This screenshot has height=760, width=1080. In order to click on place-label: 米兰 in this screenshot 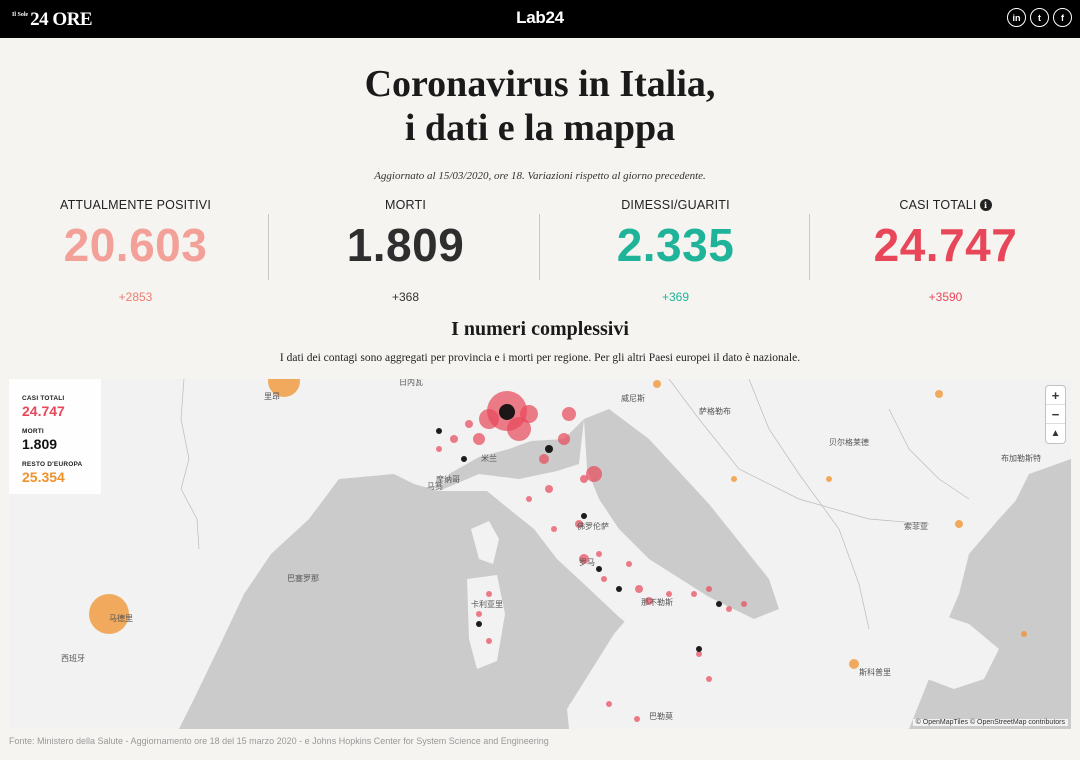, I will do `click(489, 458)`.